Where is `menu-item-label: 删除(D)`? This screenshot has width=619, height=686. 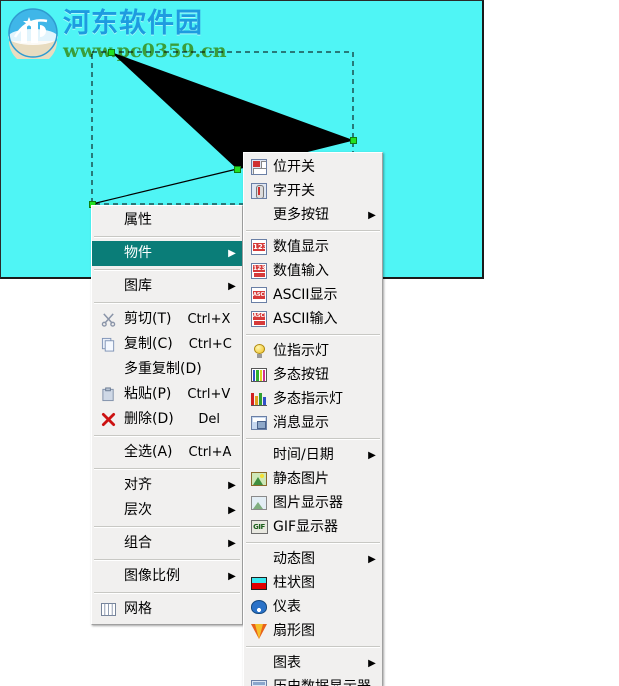
menu-item-label: 删除(D) is located at coordinates (149, 419).